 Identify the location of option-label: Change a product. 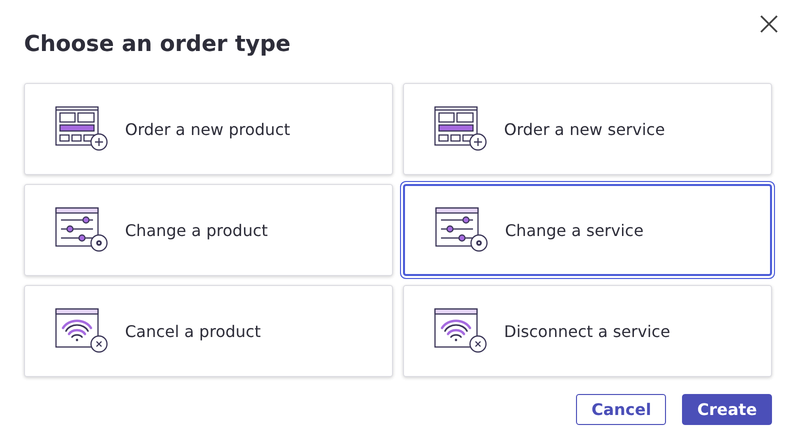
(196, 230).